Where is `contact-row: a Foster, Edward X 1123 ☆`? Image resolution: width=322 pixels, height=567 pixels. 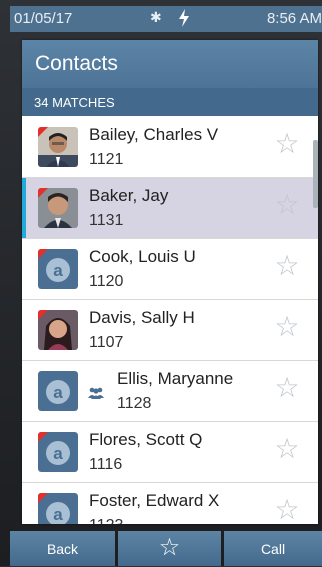 contact-row: a Foster, Edward X 1123 ☆ is located at coordinates (170, 503).